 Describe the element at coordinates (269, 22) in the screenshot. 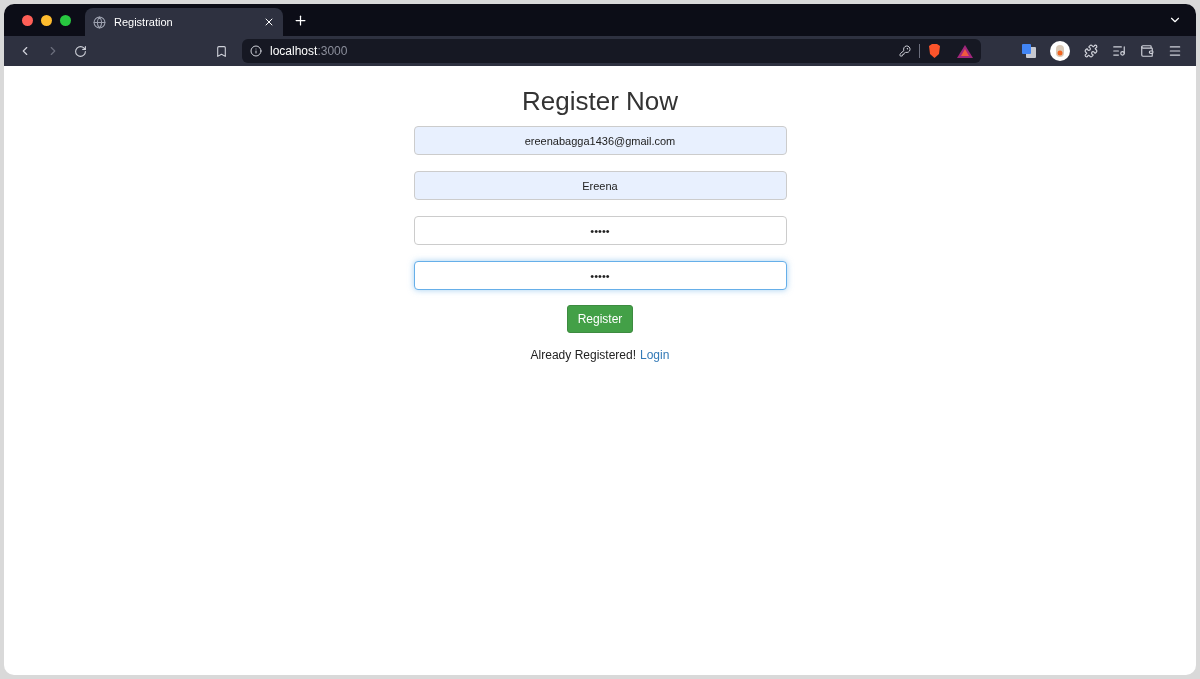

I see `close-tab-icon` at that location.